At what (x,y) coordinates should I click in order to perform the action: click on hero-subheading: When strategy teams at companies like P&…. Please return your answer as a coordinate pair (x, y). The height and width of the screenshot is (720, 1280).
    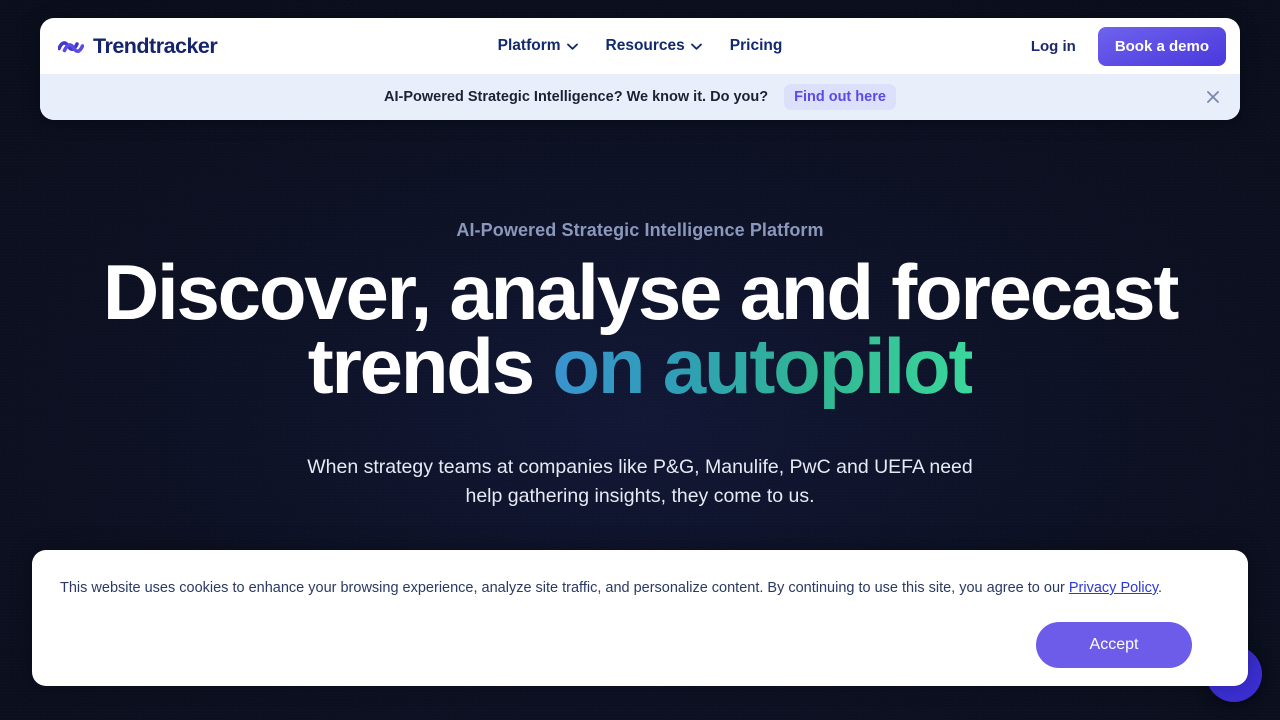
    Looking at the image, I should click on (640, 482).